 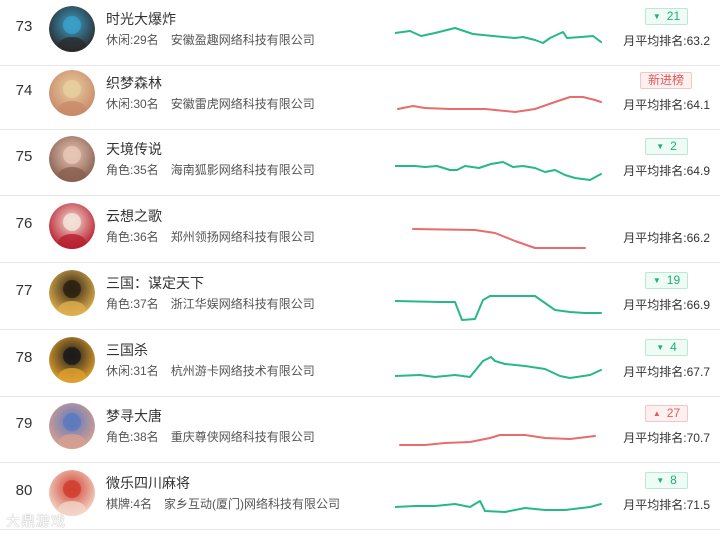 I want to click on game-name: 三国：谋定天下, so click(x=155, y=283).